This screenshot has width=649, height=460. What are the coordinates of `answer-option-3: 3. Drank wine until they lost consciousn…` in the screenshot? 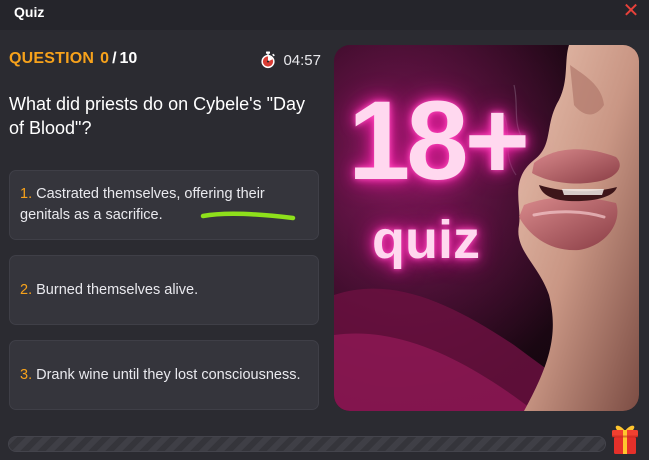 It's located at (164, 375).